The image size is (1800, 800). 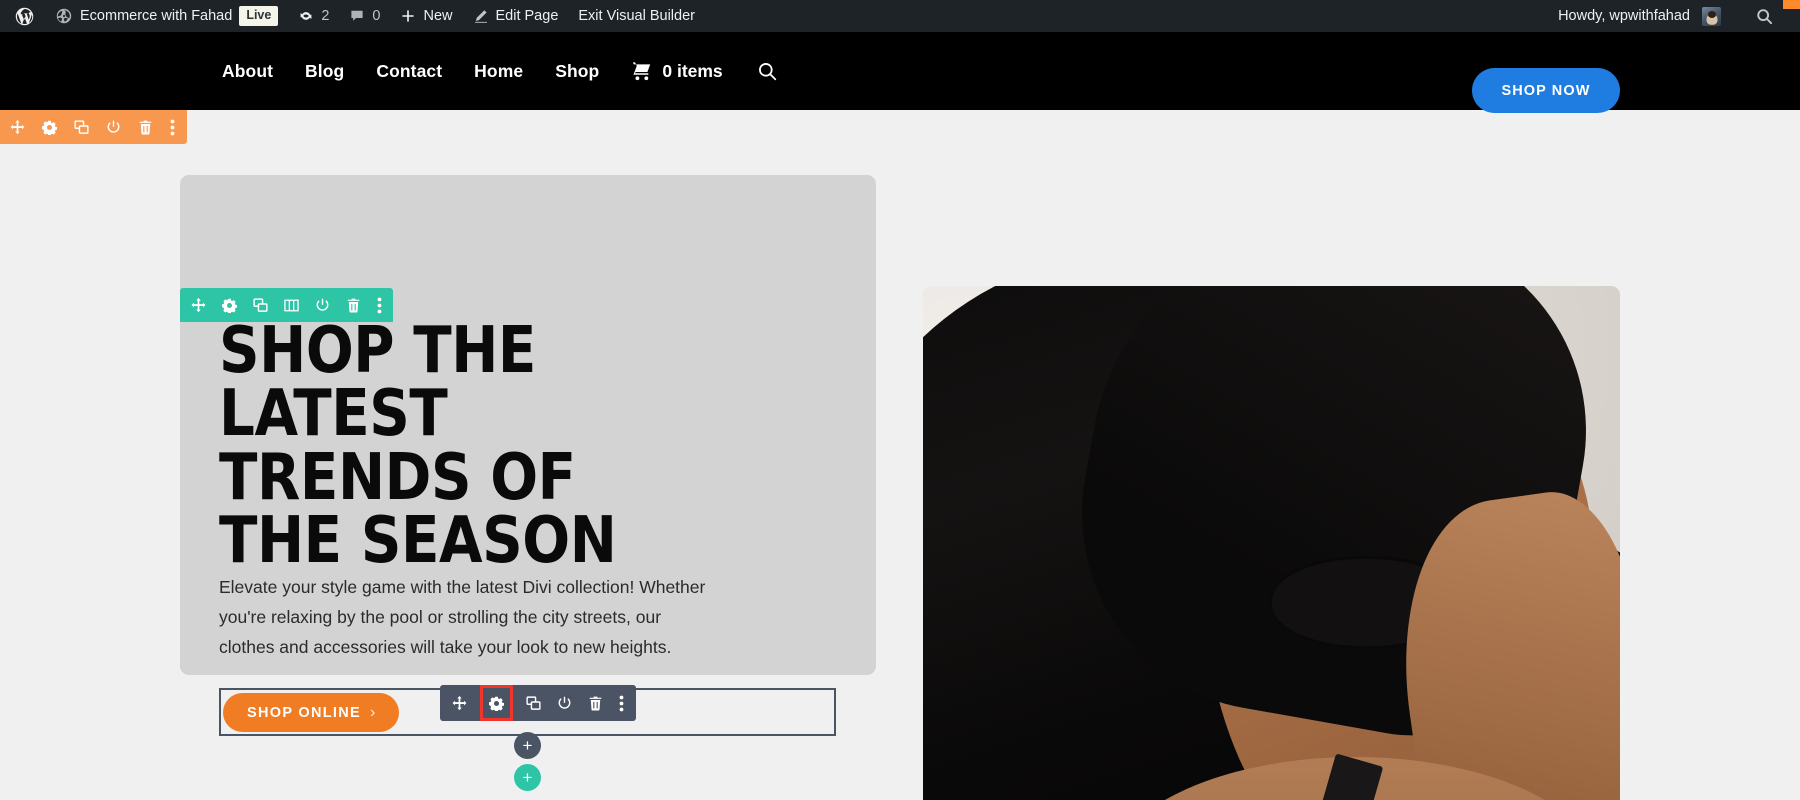 I want to click on site-name-menu: Ecommerce with Fahad Live, so click(x=166, y=16).